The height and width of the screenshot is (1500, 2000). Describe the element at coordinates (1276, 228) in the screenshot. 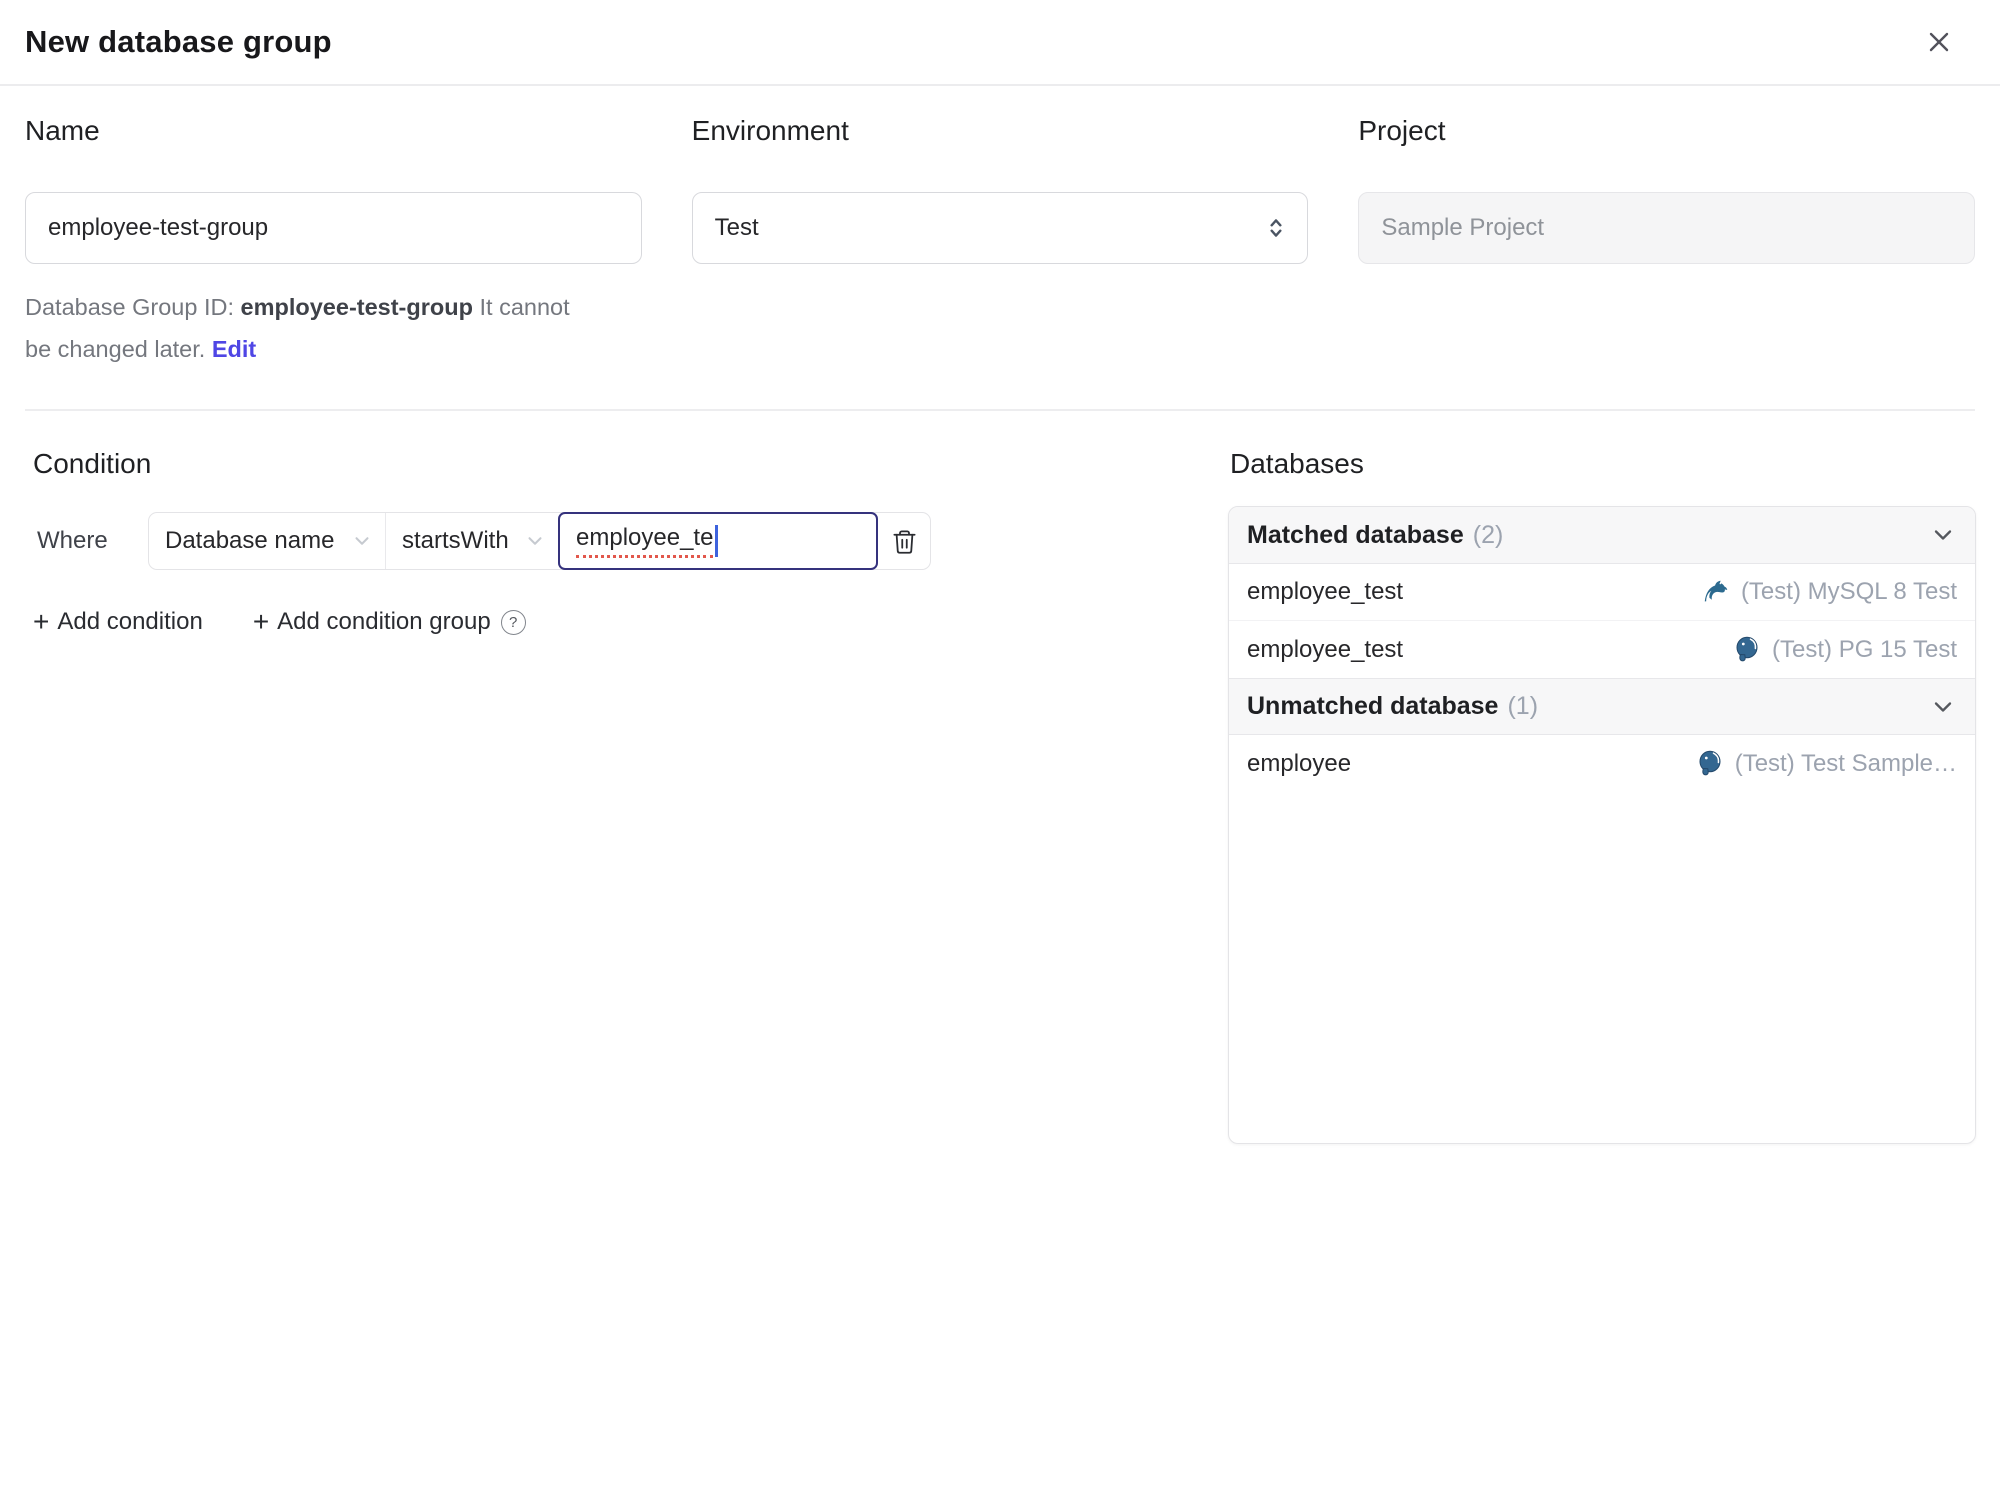

I see `chevron-up-down-icon` at that location.